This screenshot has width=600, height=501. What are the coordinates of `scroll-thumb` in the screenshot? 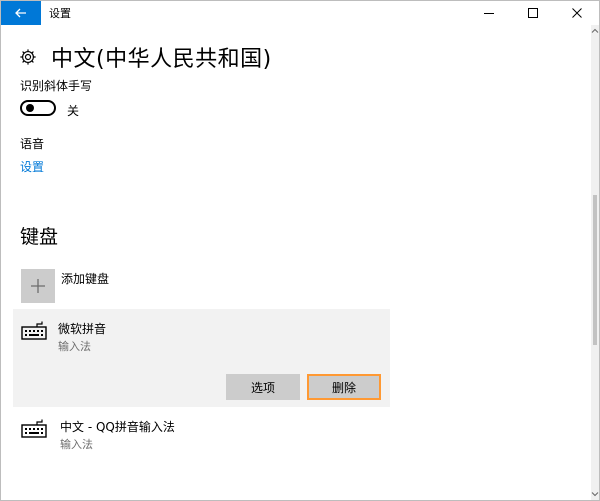 It's located at (595, 270).